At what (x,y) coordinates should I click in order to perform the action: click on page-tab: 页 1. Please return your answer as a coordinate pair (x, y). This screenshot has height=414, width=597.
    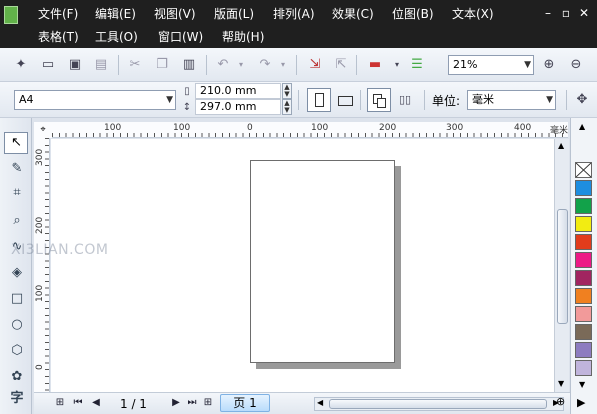
    Looking at the image, I should click on (245, 403).